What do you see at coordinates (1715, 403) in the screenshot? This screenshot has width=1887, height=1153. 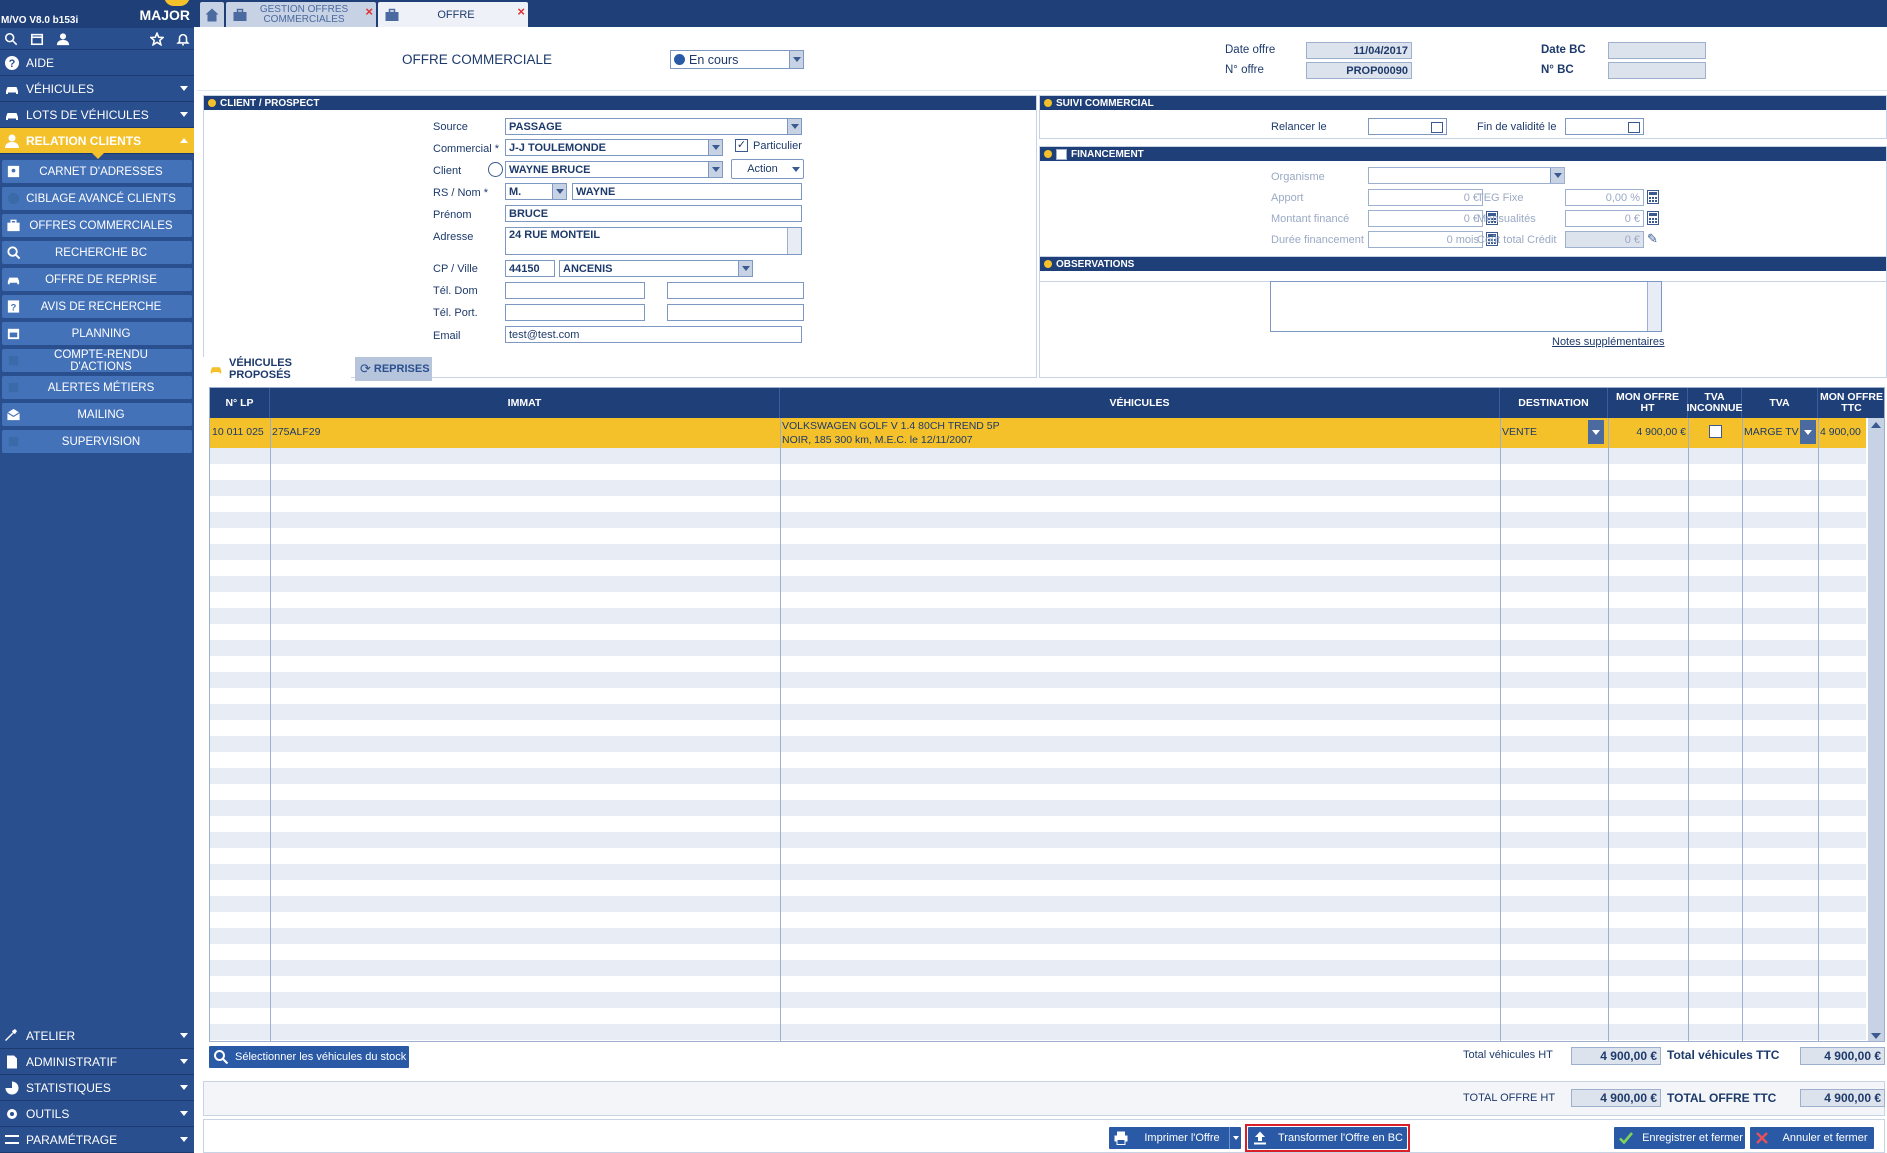 I see `col-header-tva-inconnue: TVA INCONNUE` at bounding box center [1715, 403].